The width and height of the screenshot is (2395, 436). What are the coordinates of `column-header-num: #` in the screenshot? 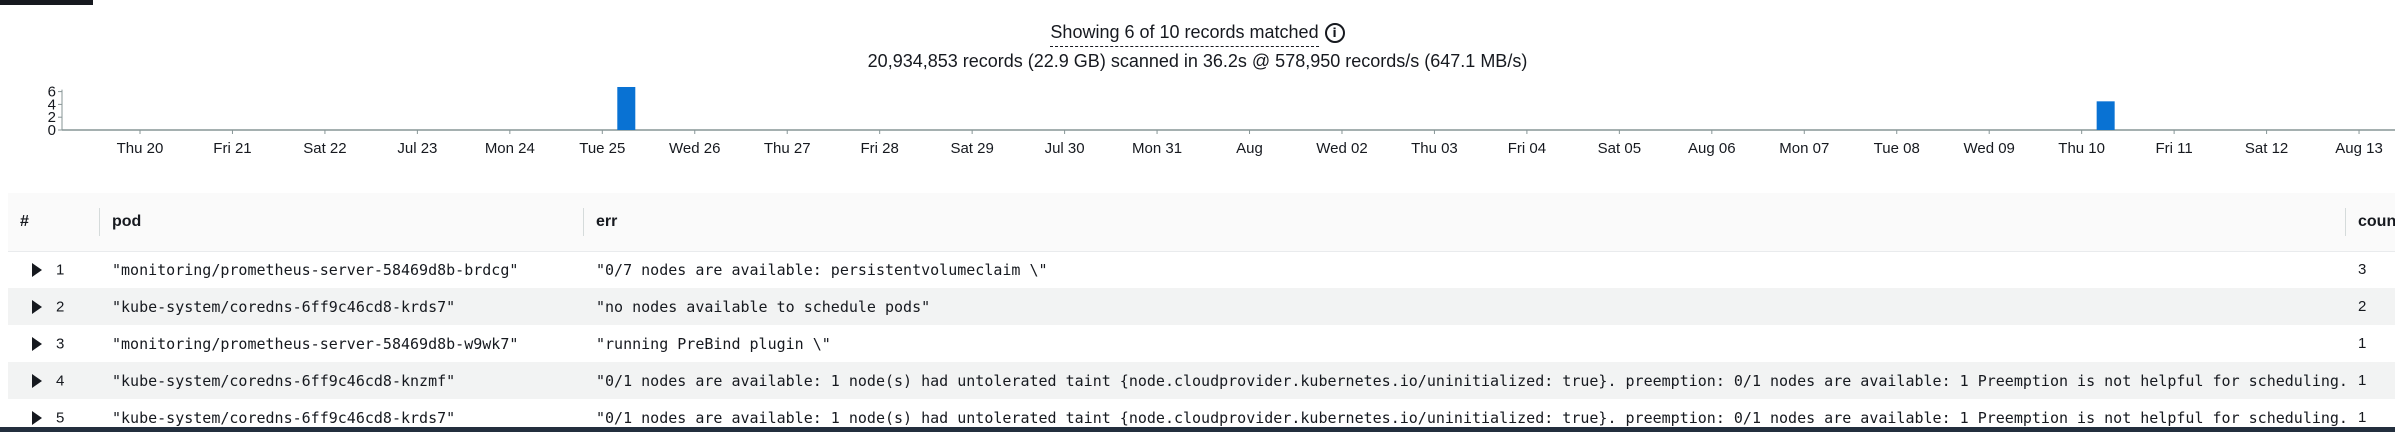 It's located at (54, 222).